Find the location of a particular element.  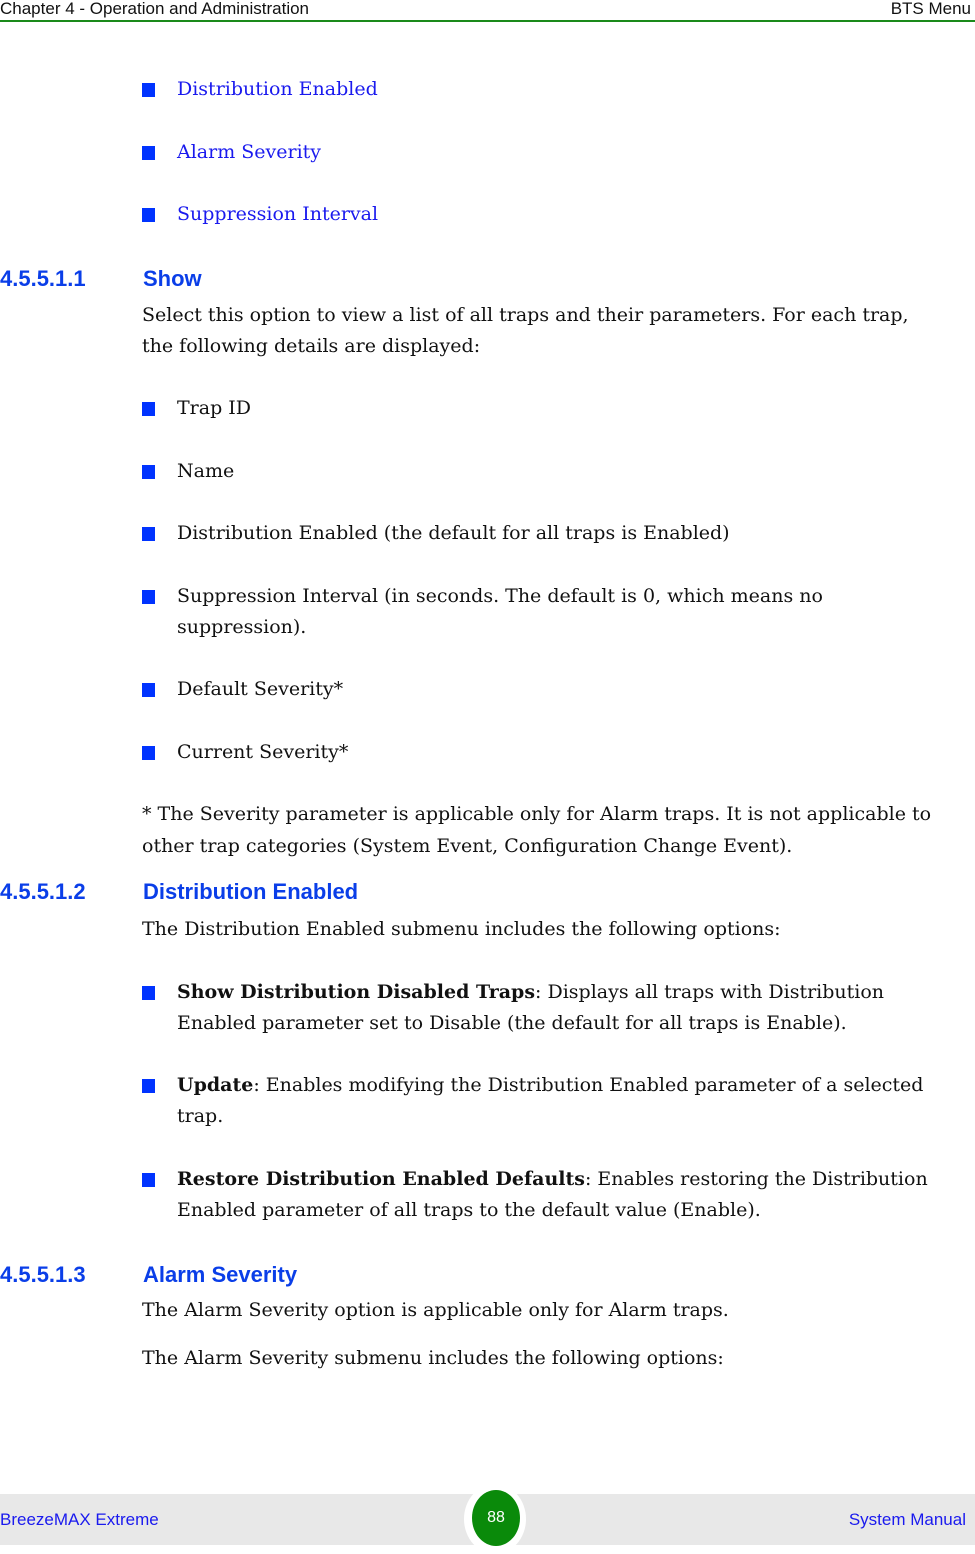

section-number: 4.5.5.1.2 is located at coordinates (43, 891).